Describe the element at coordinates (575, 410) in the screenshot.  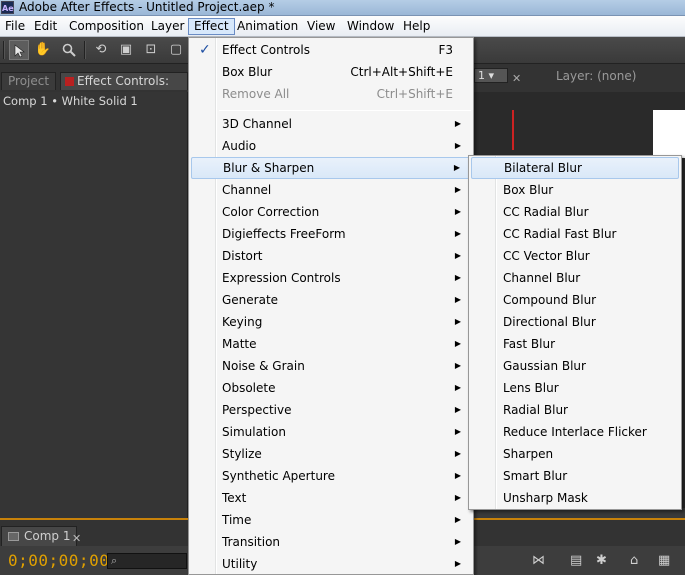
I see `submenu-item-radial-blur: Radial Blur` at that location.